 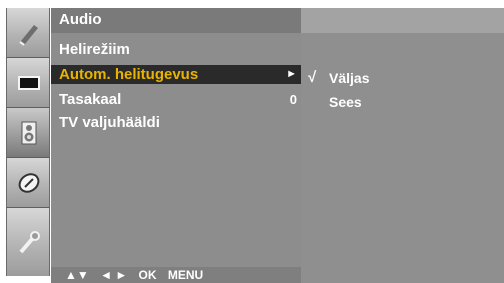 What do you see at coordinates (28, 35) in the screenshot?
I see `satellite-icon` at bounding box center [28, 35].